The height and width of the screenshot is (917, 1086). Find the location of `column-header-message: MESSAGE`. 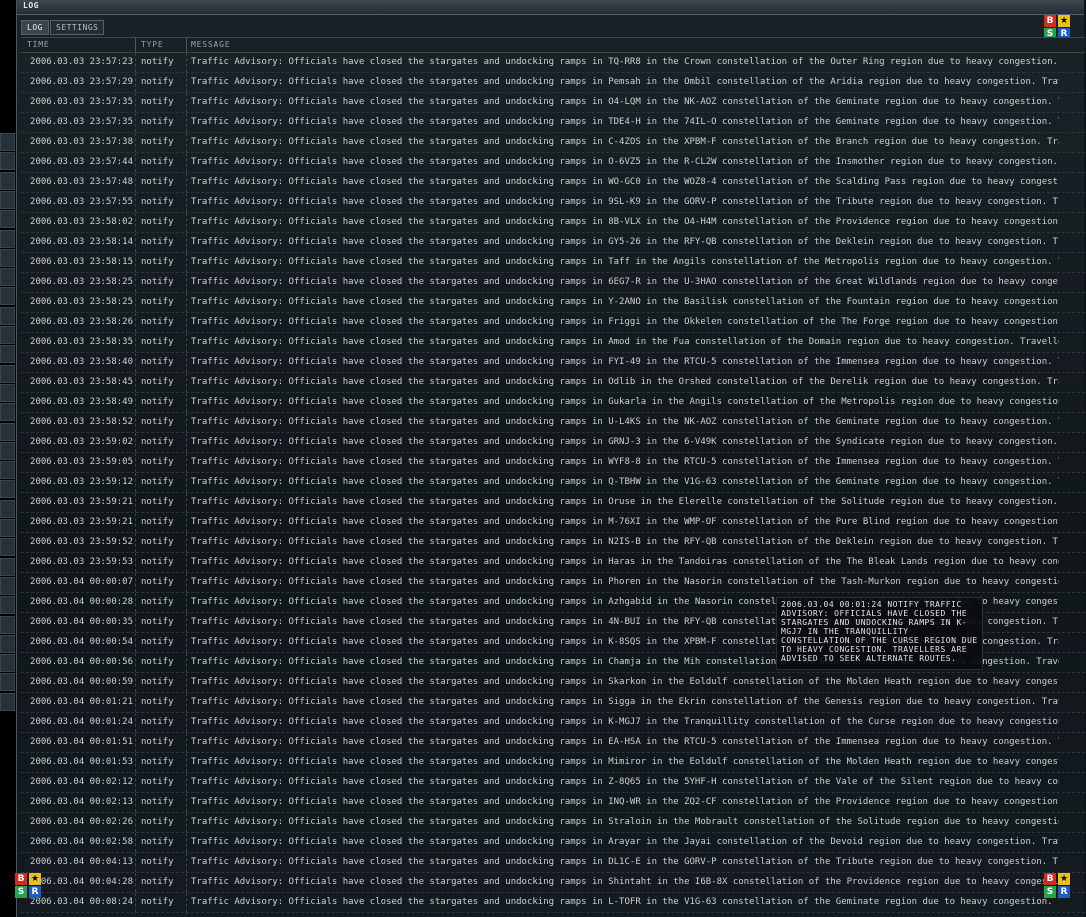

column-header-message: MESSAGE is located at coordinates (210, 45).